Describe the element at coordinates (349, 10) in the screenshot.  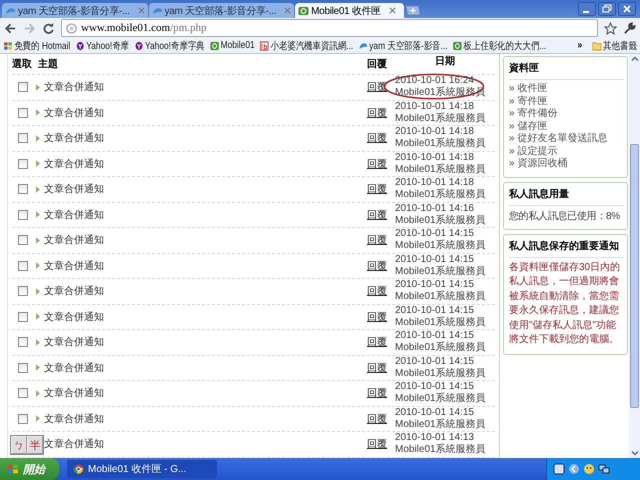
I see `browser-tab: Mobile01 收件匣` at that location.